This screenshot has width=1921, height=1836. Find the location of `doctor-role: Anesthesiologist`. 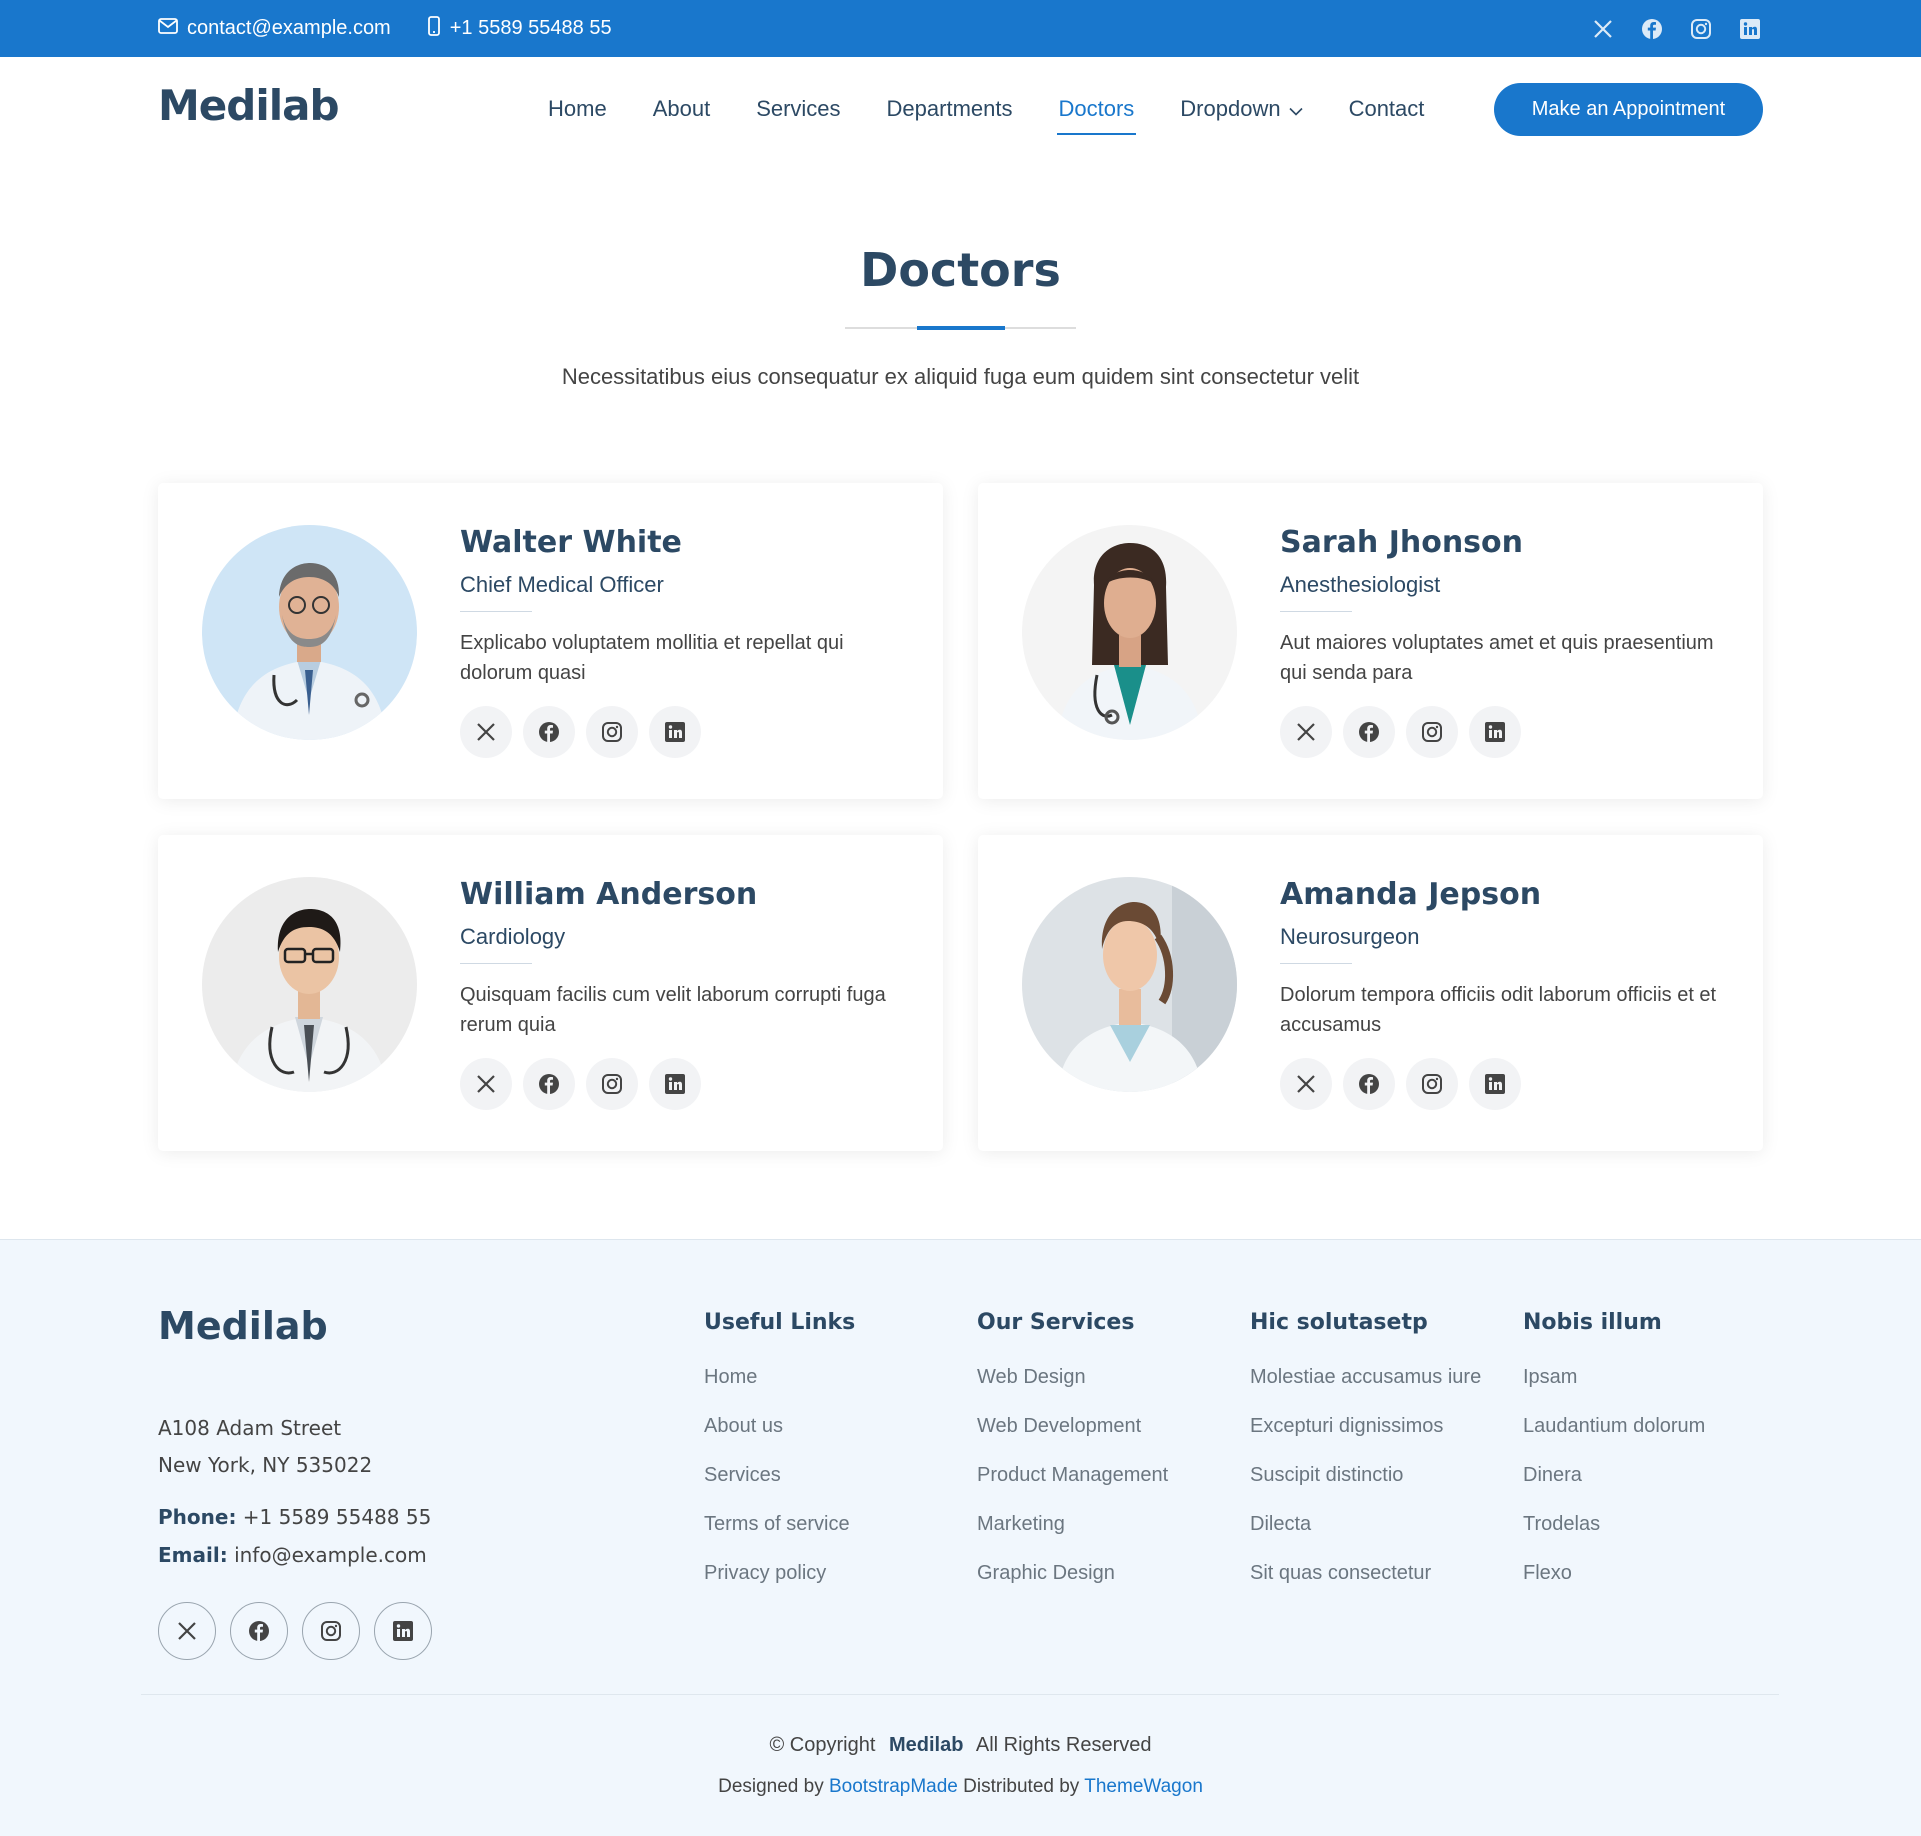

doctor-role: Anesthesiologist is located at coordinates (1360, 584).